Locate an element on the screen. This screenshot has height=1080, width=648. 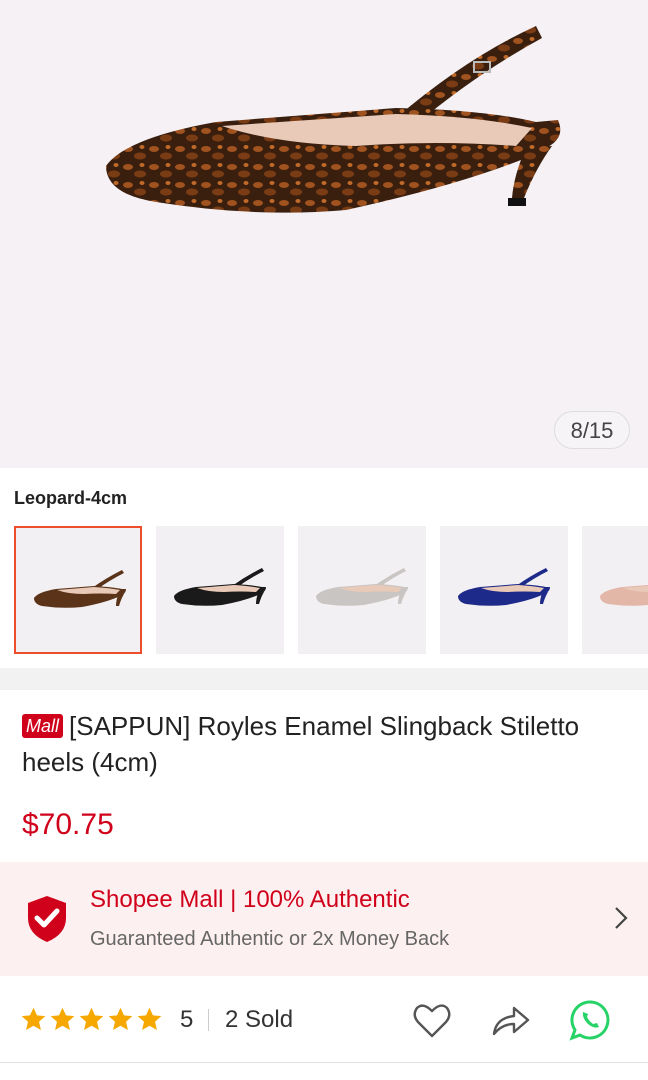
product-stats-bar: 5 2 Sold is located at coordinates (324, 1019).